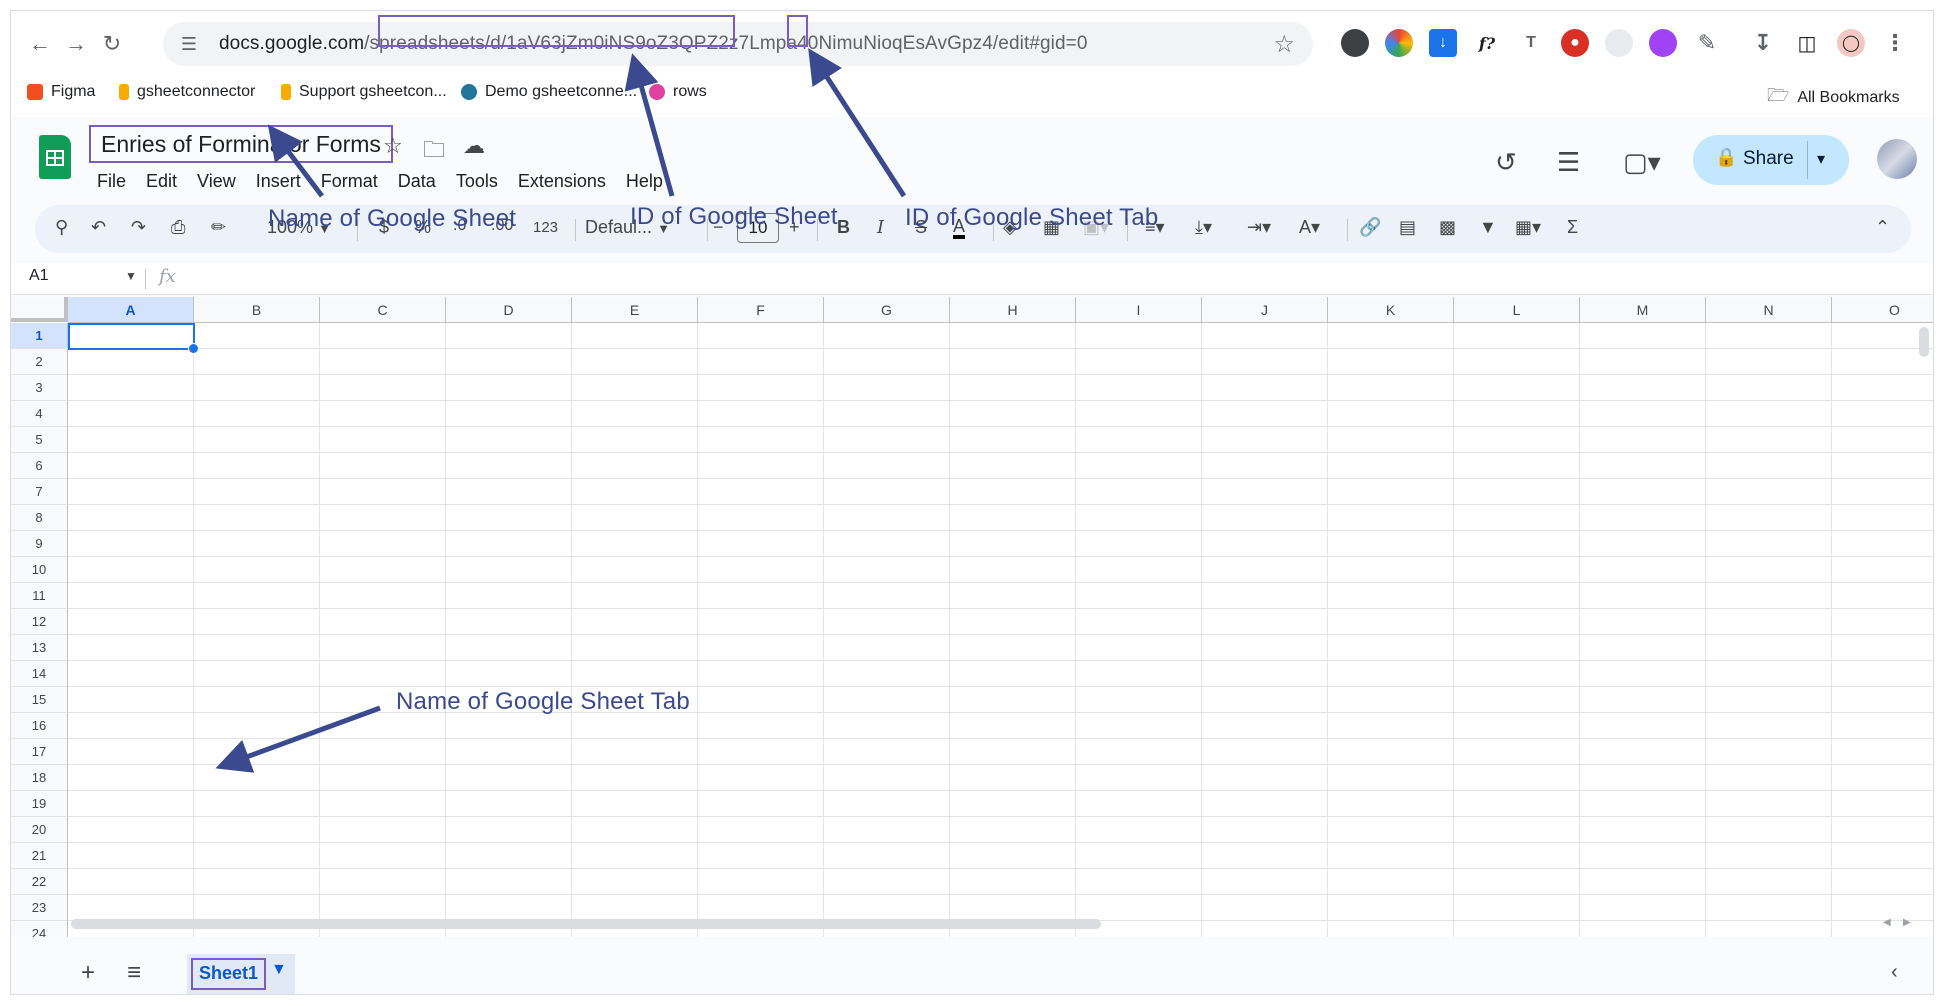  Describe the element at coordinates (257, 310) in the screenshot. I see `column-header-b: B` at that location.